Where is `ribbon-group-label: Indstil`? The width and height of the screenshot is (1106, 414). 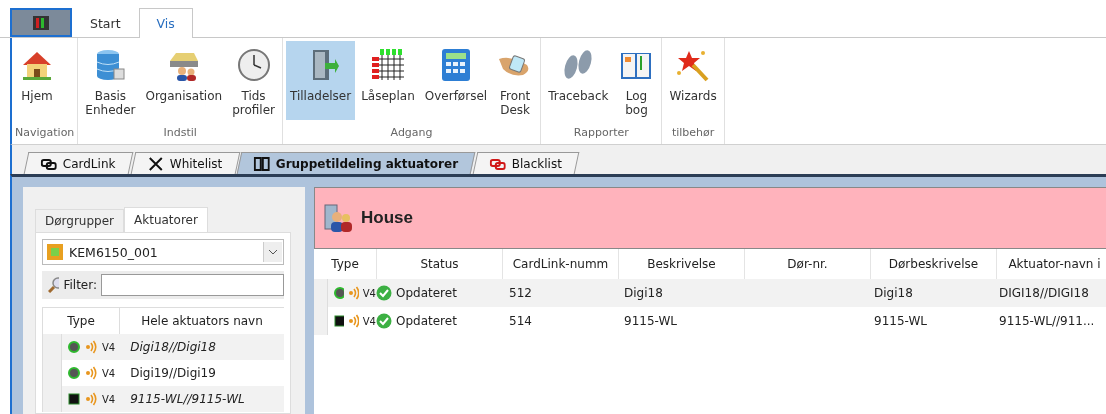 ribbon-group-label: Indstil is located at coordinates (180, 133).